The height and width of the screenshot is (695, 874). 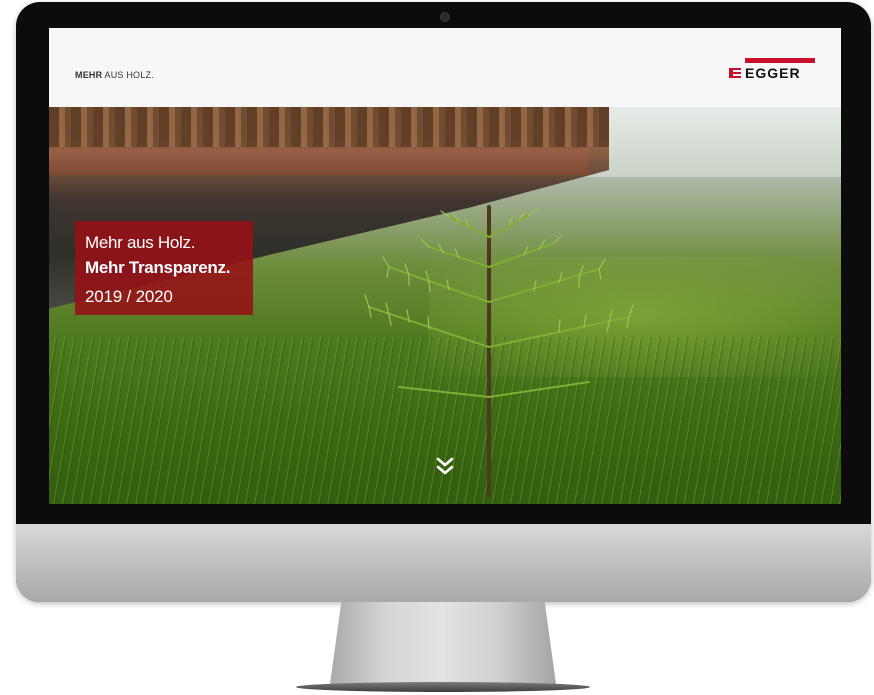 I want to click on hero-wood-slats, so click(x=329, y=127).